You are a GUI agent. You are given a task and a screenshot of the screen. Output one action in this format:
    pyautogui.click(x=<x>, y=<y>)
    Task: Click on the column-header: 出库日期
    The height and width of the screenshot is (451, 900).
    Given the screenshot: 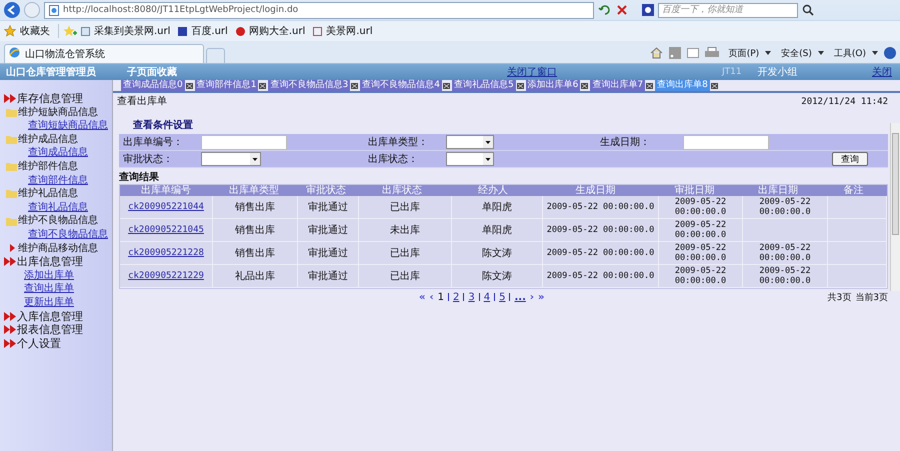 What is the action you would take?
    pyautogui.click(x=778, y=190)
    